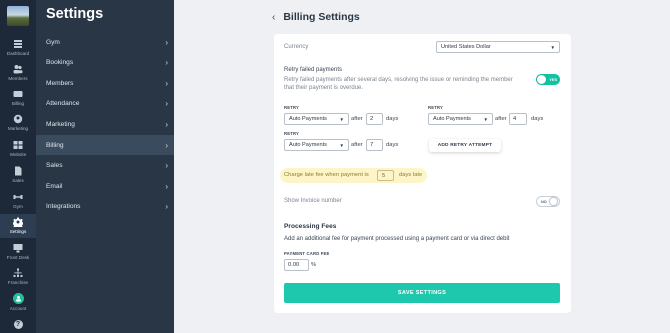 The image size is (670, 333). Describe the element at coordinates (18, 197) in the screenshot. I see `gym-icon` at that location.